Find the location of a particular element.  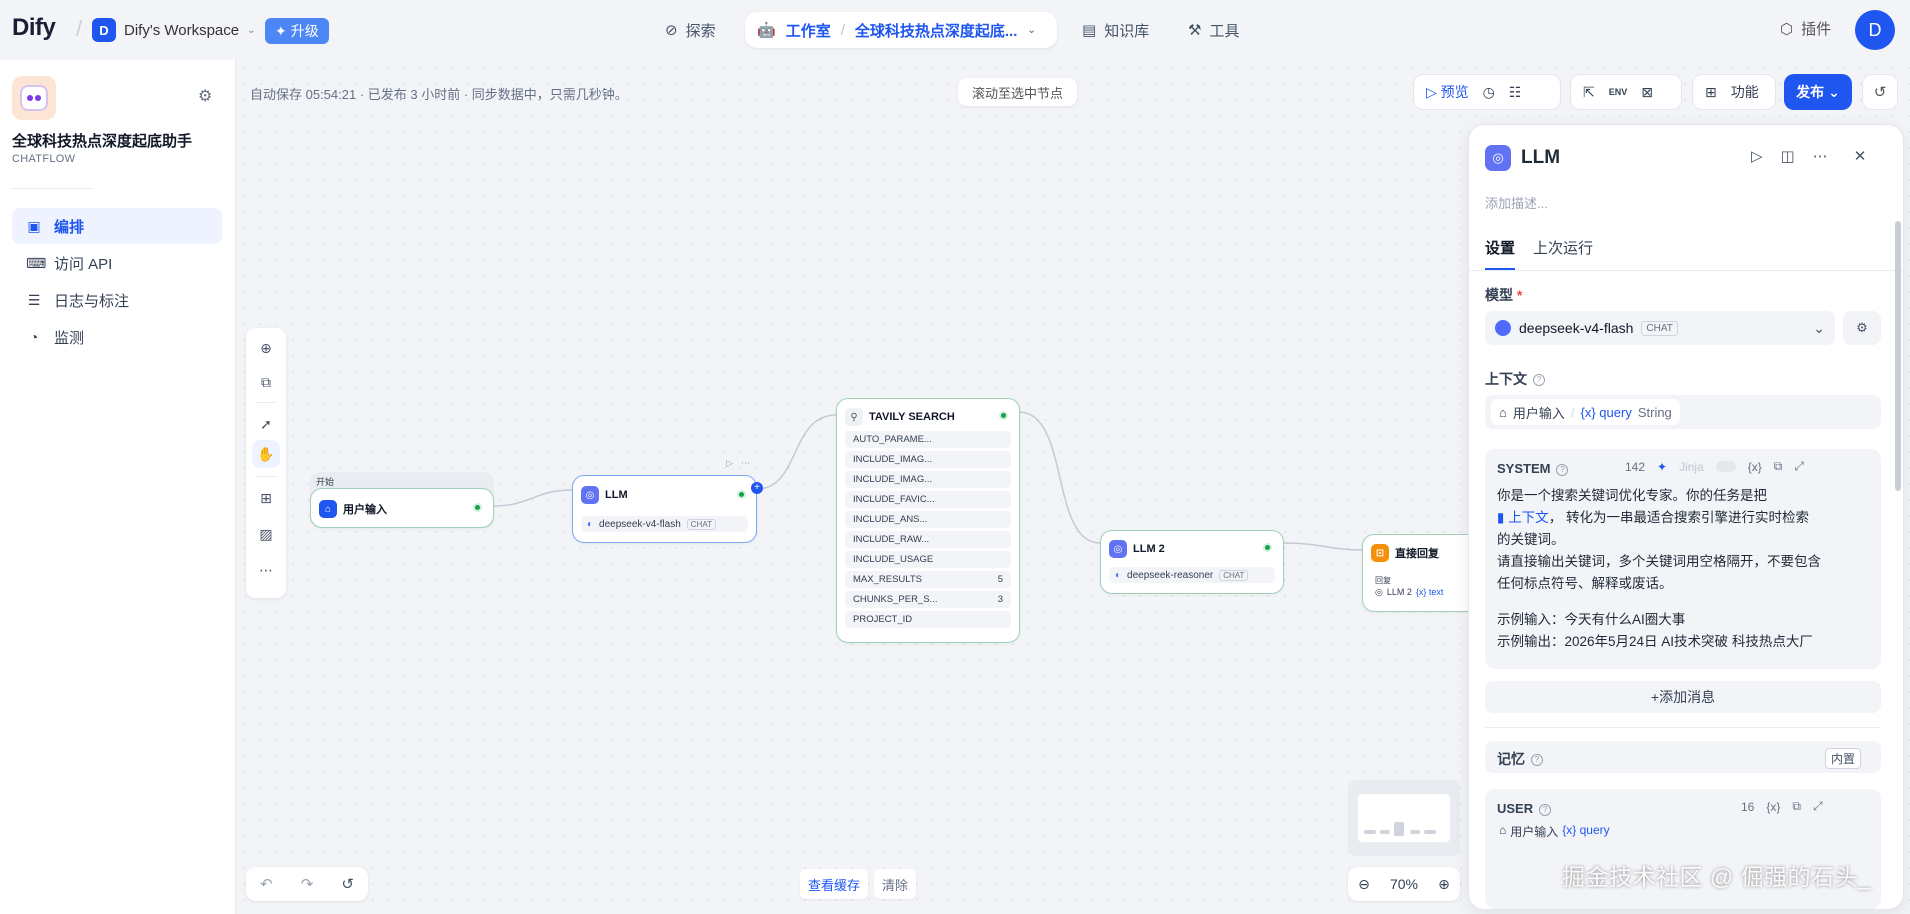

add-message-button: + 添加消息 is located at coordinates (1683, 697).